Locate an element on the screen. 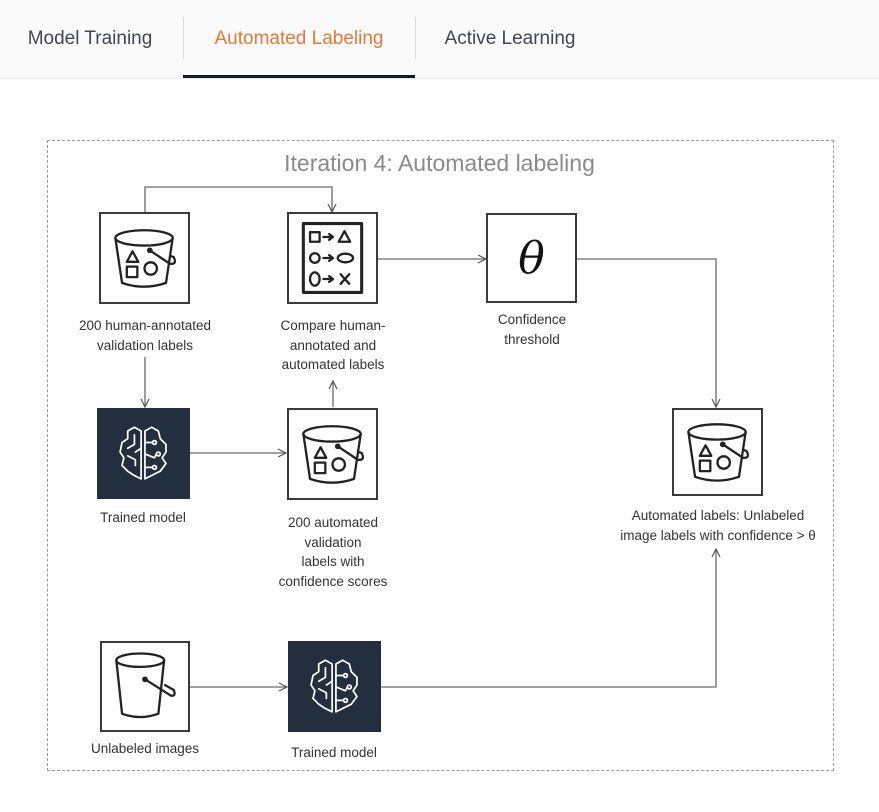  threshold-caption: Confidence threshold is located at coordinates (532, 329).